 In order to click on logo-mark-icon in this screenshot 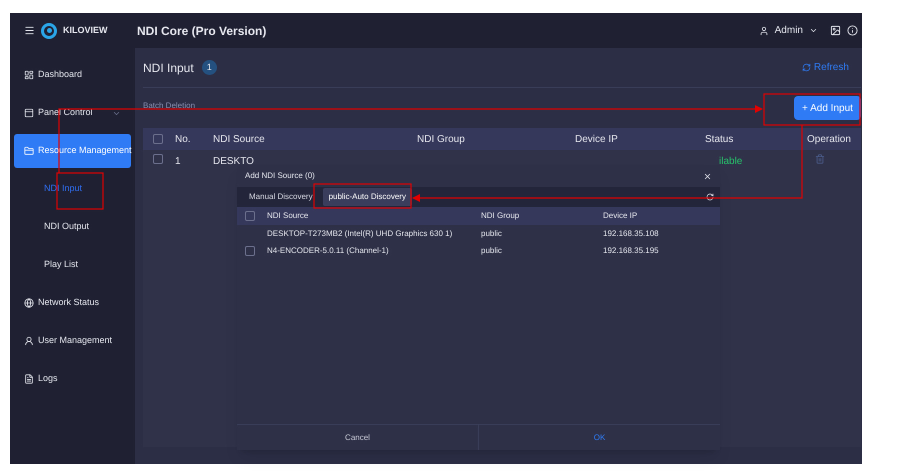, I will do `click(49, 30)`.